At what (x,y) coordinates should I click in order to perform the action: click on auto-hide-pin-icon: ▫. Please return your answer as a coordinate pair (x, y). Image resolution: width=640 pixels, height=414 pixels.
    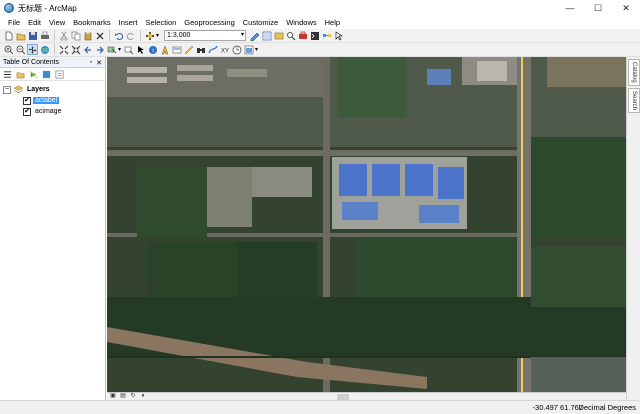
    Looking at the image, I should click on (91, 62).